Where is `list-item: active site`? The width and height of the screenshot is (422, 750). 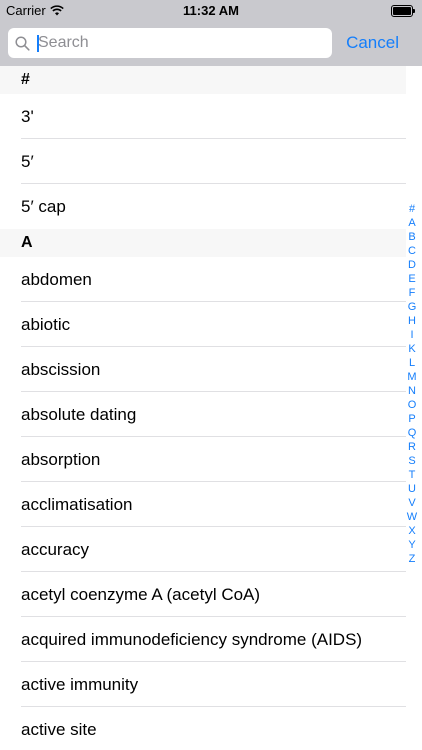 list-item: active site is located at coordinates (203, 728).